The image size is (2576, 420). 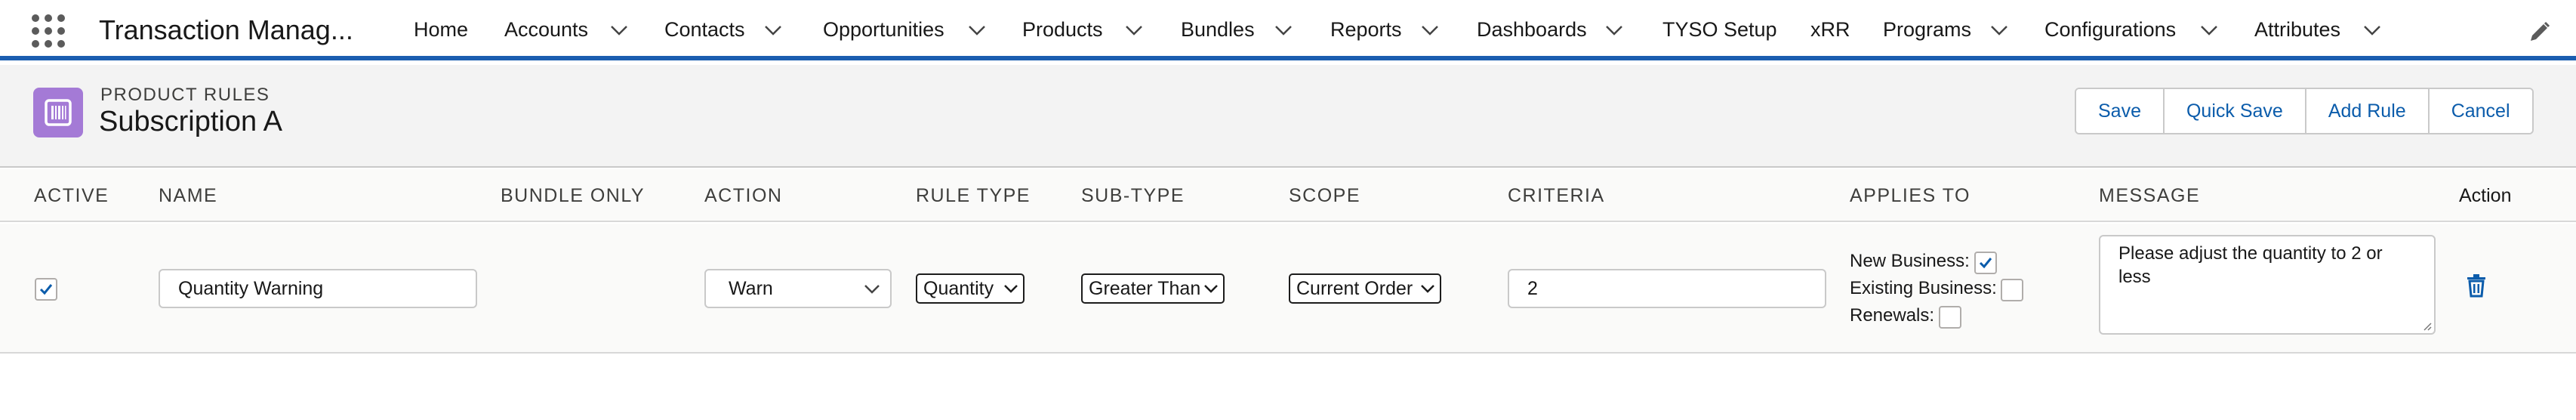 I want to click on rule-name-input: Quantity Warning, so click(x=318, y=288).